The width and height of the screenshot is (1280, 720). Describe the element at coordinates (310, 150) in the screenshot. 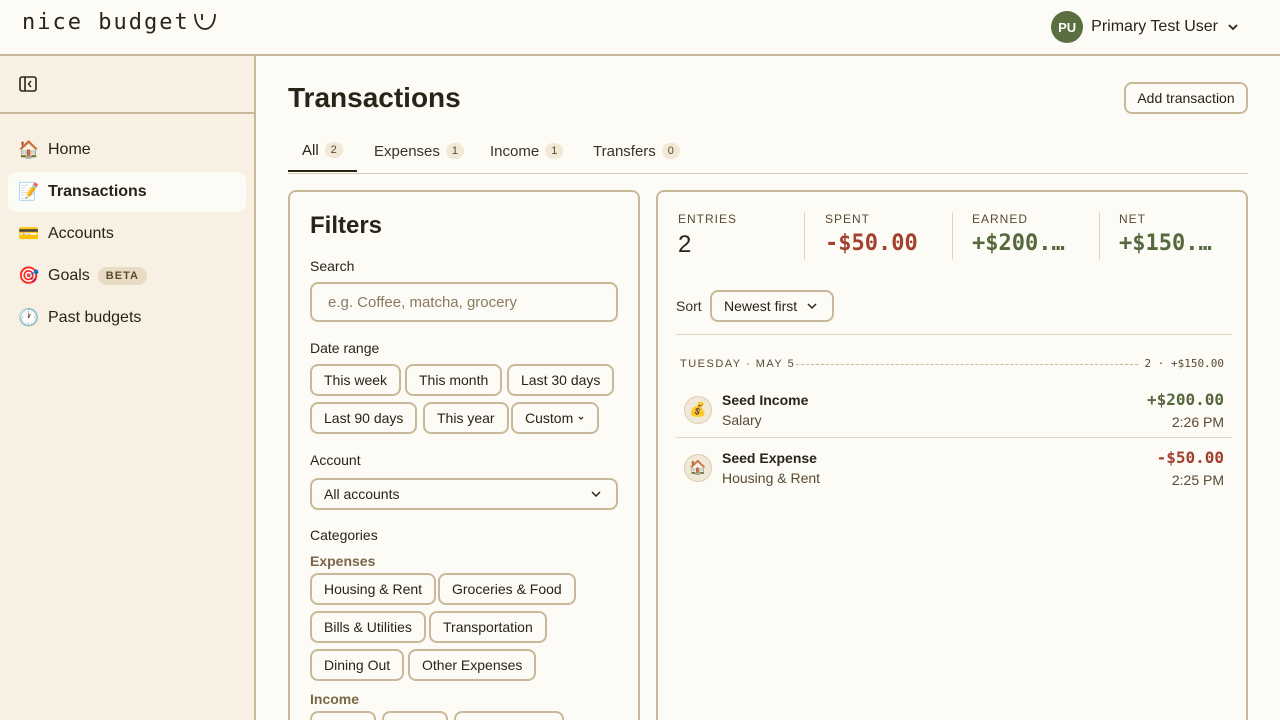

I see `tab-label: All` at that location.